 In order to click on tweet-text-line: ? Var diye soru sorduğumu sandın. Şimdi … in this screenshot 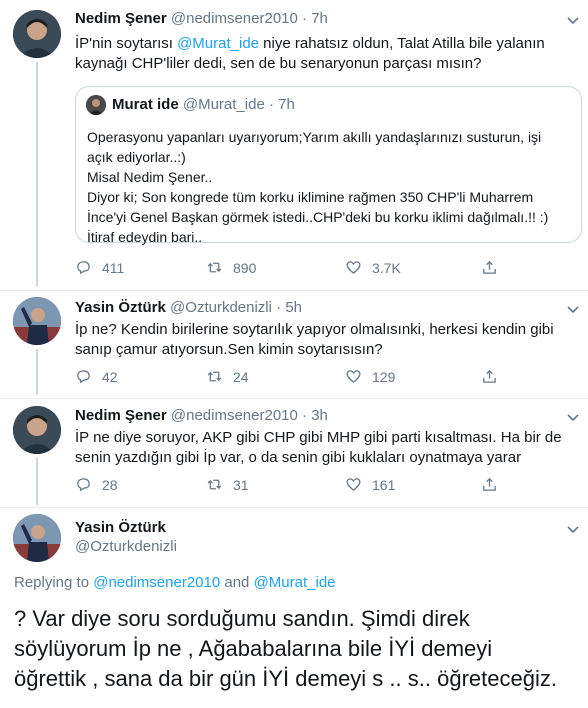, I will do `click(242, 618)`.